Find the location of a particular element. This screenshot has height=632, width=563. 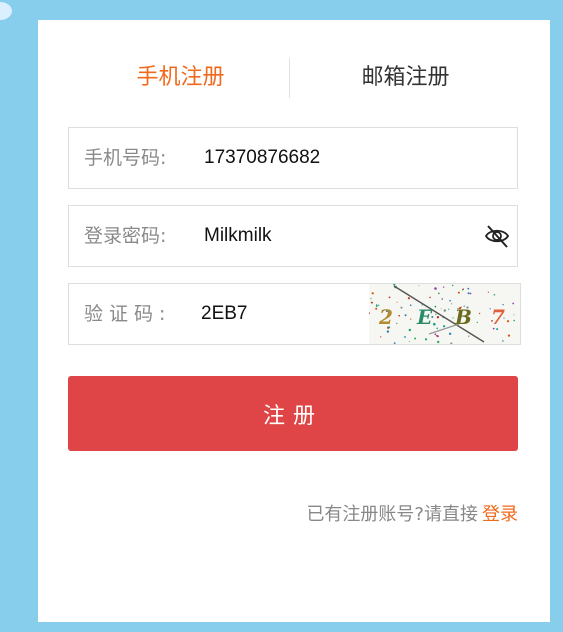

captcha-char: 7 is located at coordinates (498, 317).